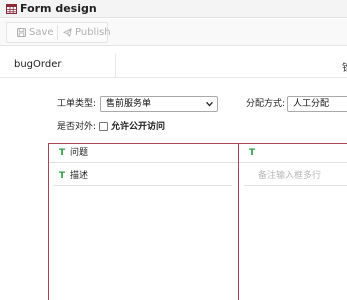 This screenshot has width=347, height=300. What do you see at coordinates (11, 9) in the screenshot?
I see `table-icon` at bounding box center [11, 9].